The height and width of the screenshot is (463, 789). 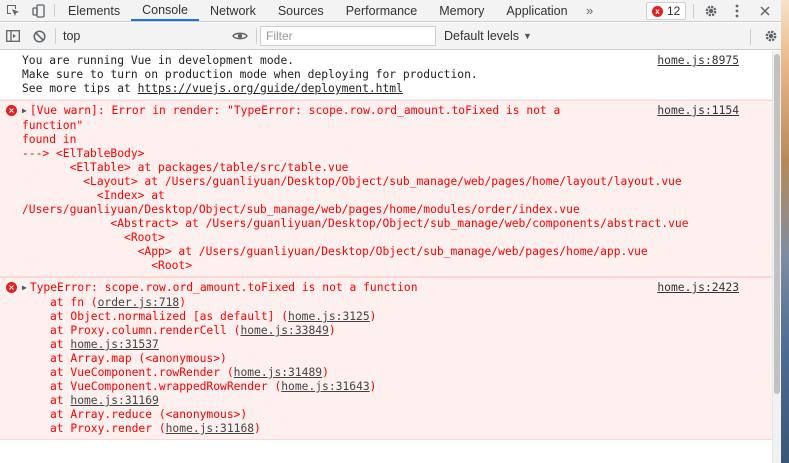 What do you see at coordinates (155, 428) in the screenshot?
I see `stack-frame: at Proxy.render (home.js:31168)` at bounding box center [155, 428].